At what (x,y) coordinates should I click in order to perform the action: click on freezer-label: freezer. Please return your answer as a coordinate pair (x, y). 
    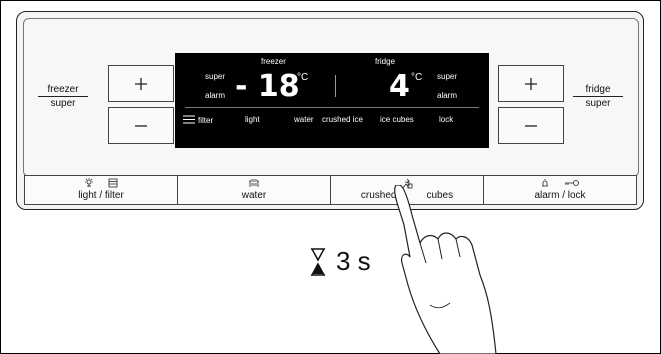
    Looking at the image, I should click on (63, 90).